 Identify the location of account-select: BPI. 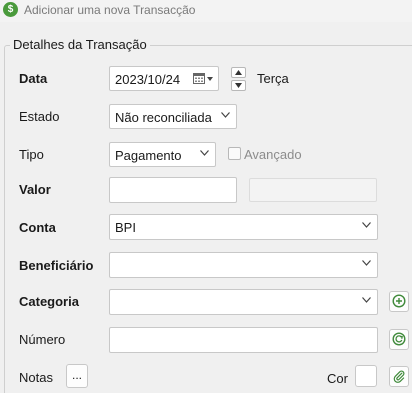
(243, 227).